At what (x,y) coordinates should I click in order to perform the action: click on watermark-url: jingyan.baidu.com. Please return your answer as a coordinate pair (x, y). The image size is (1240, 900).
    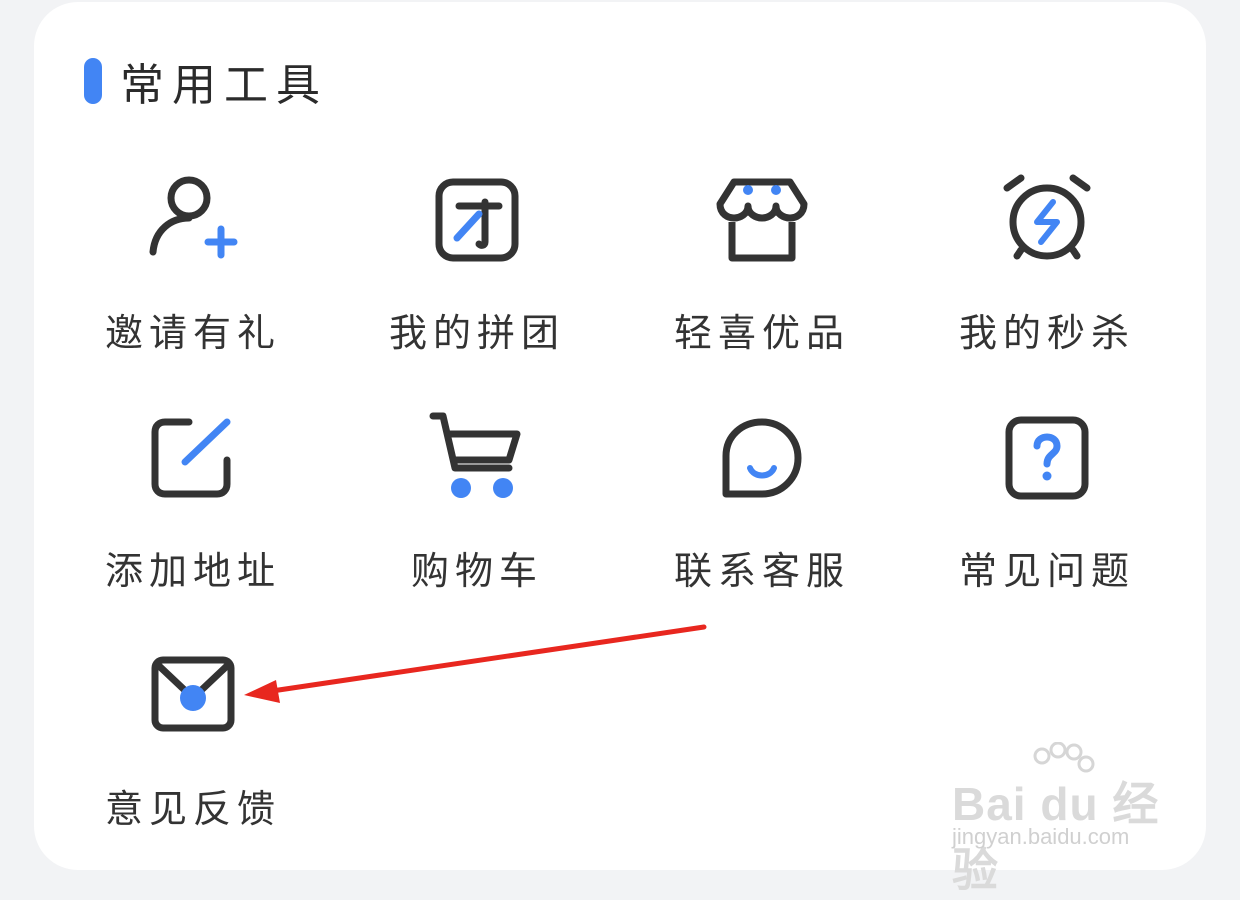
    Looking at the image, I should click on (1041, 836).